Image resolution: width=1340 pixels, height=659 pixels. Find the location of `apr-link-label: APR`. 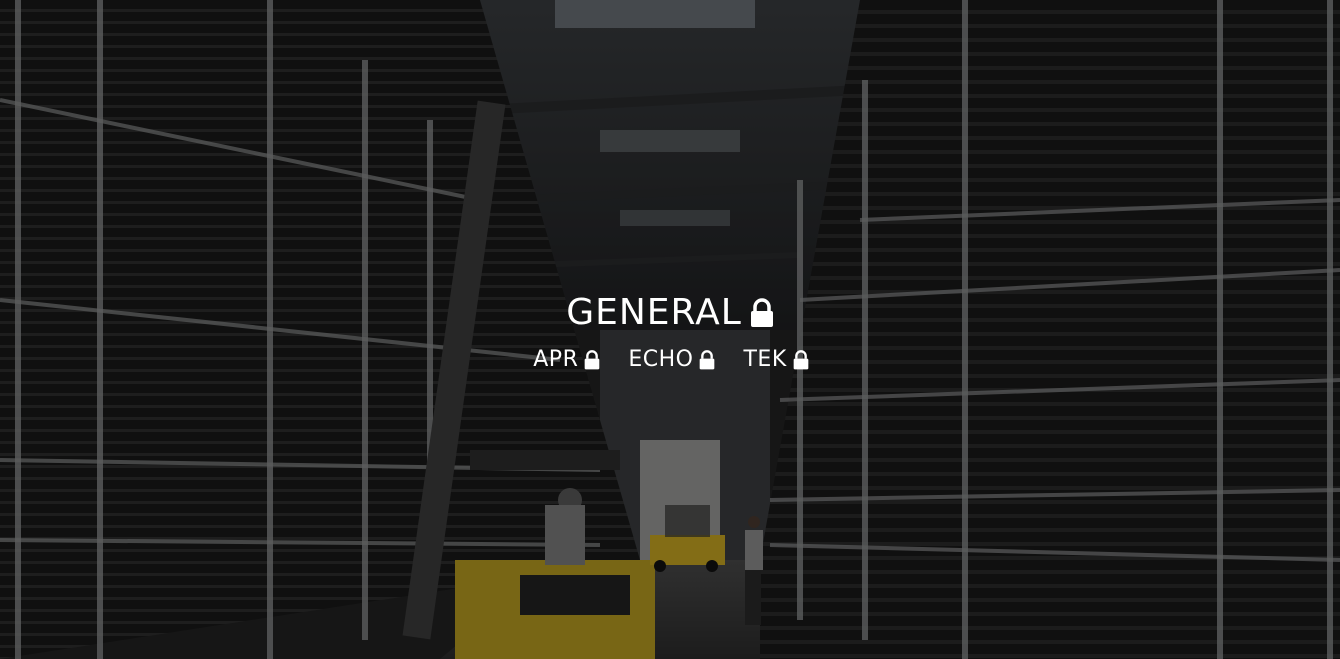

apr-link-label: APR is located at coordinates (556, 359).